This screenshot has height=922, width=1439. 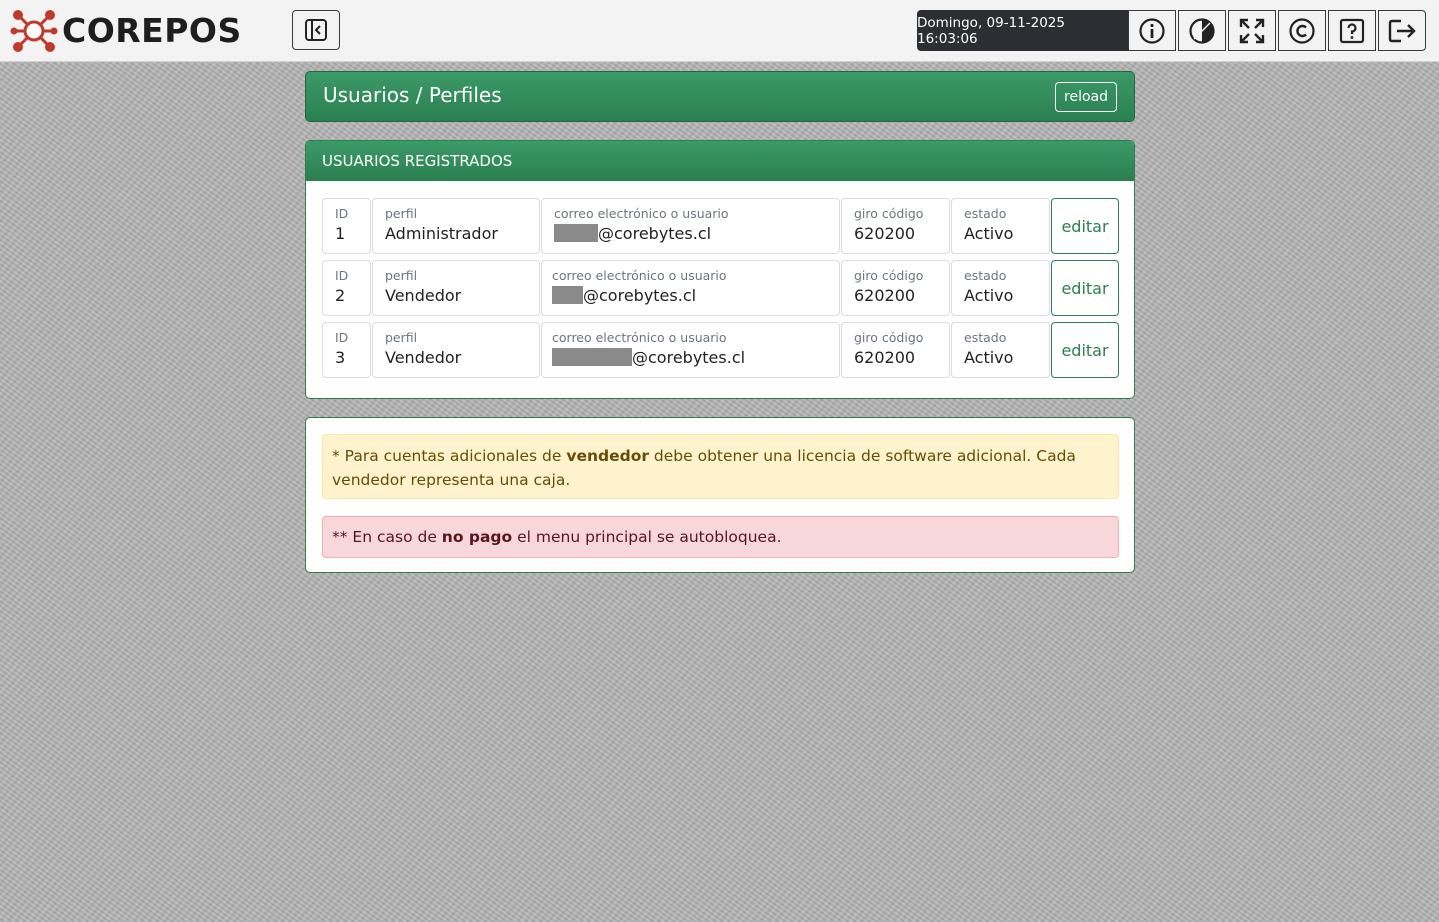 I want to click on page-title: Usuarios / Perfiles, so click(x=412, y=95).